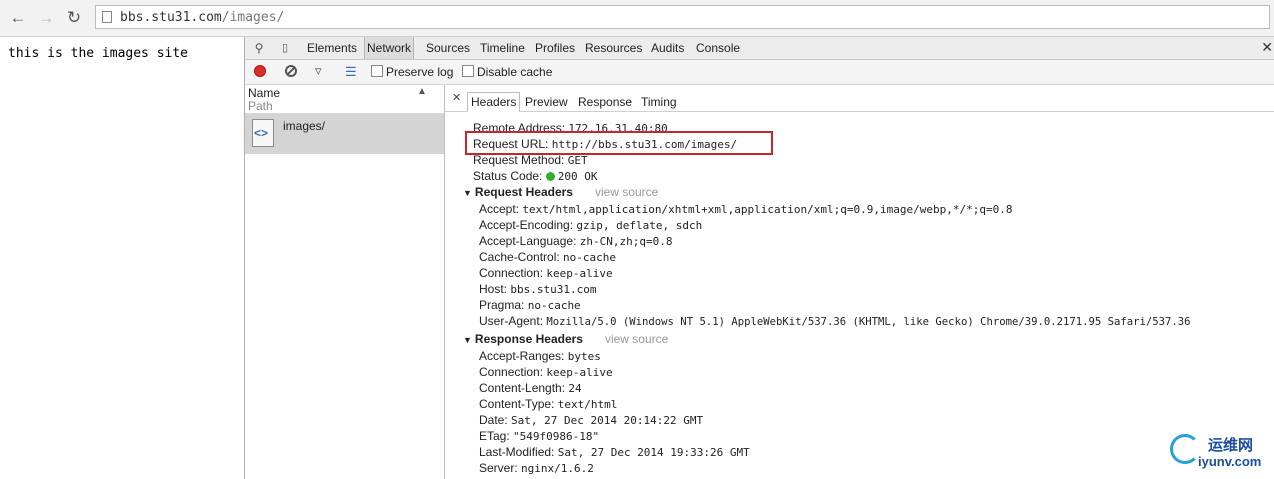  I want to click on close-details-icon: ✕, so click(456, 97).